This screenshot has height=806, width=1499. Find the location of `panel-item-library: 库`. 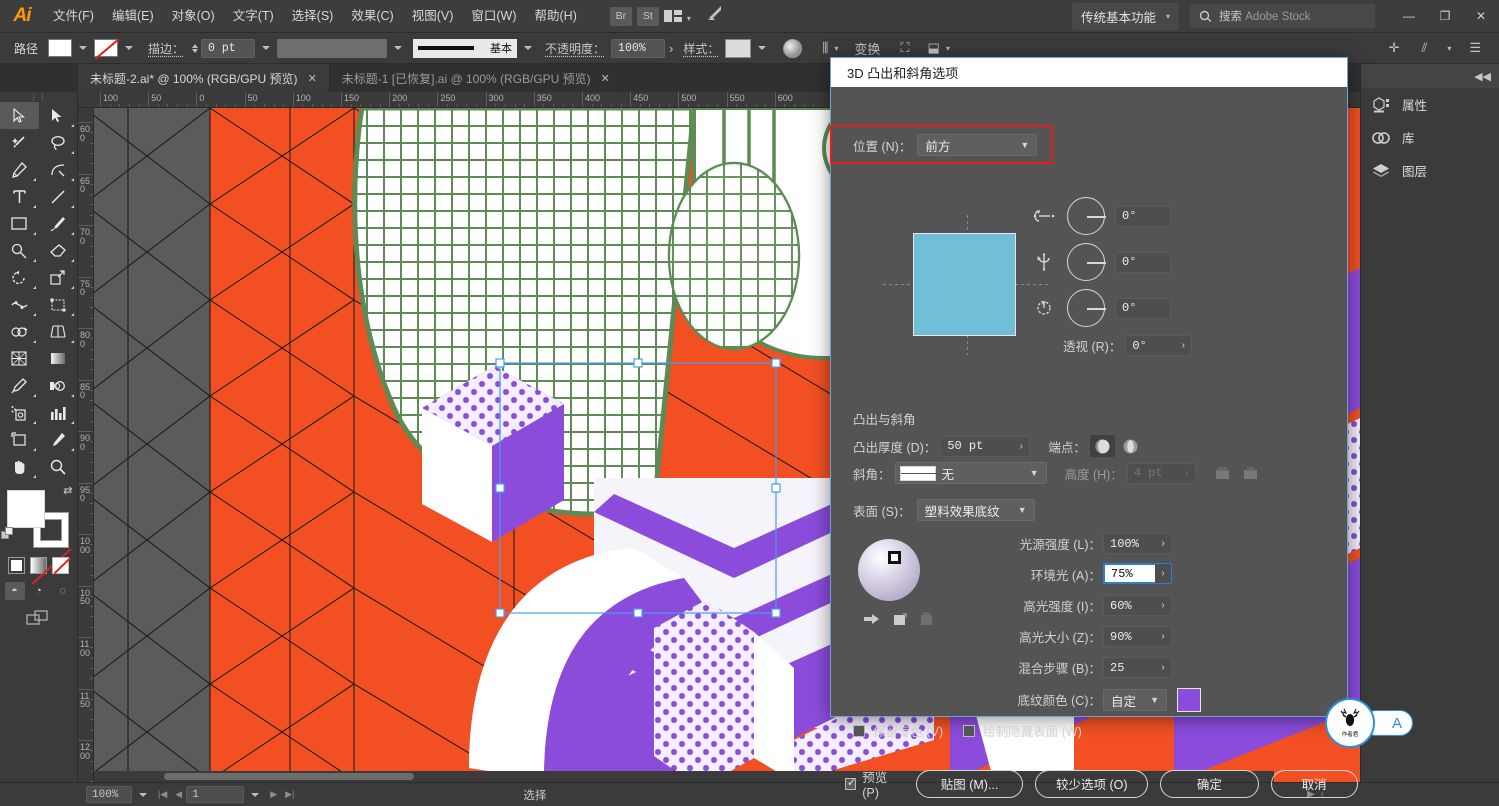

panel-item-library: 库 is located at coordinates (1430, 137).